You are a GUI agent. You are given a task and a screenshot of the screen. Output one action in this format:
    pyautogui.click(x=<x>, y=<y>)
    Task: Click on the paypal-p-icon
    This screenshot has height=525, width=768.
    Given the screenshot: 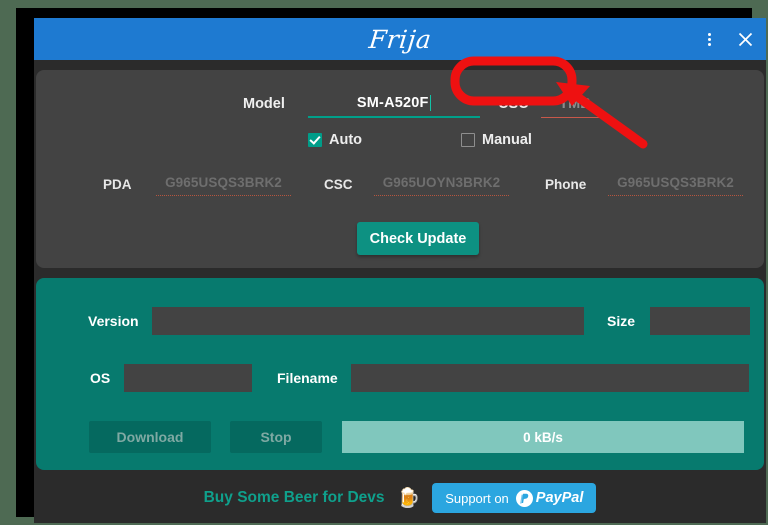 What is the action you would take?
    pyautogui.click(x=524, y=498)
    